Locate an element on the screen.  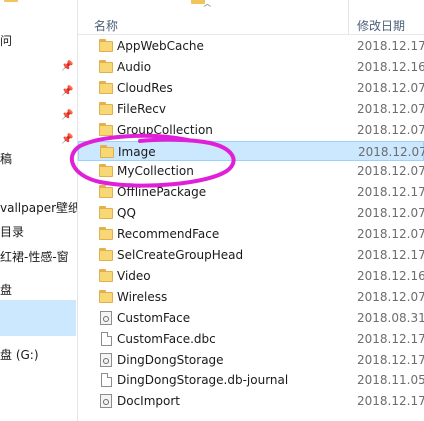
file-row: CustomFace.dbc 2018.12.17 is located at coordinates (251, 339).